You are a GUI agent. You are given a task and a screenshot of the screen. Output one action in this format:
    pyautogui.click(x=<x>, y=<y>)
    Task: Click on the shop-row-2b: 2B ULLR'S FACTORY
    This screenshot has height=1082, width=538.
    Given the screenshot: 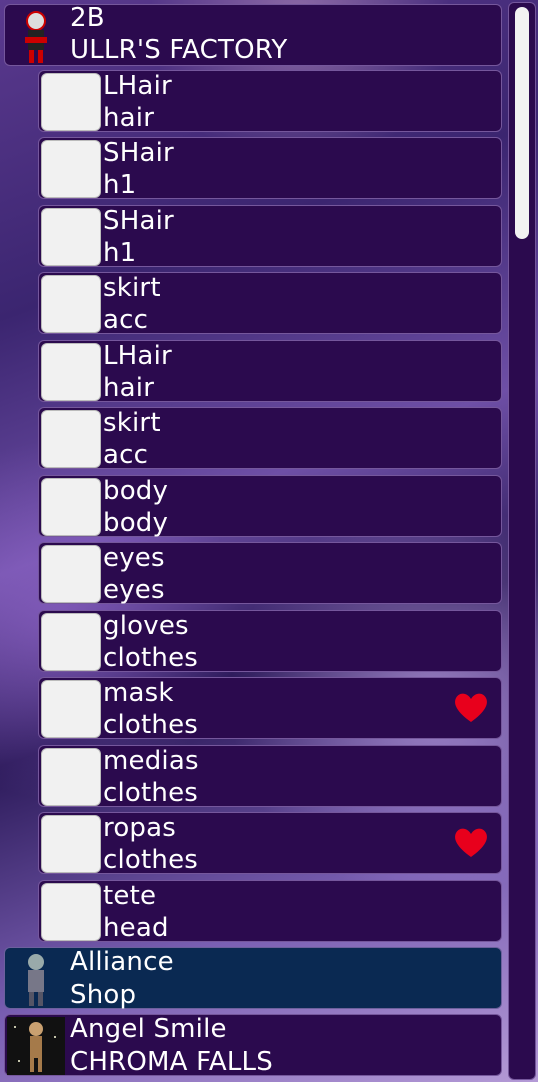 What is the action you would take?
    pyautogui.click(x=253, y=35)
    